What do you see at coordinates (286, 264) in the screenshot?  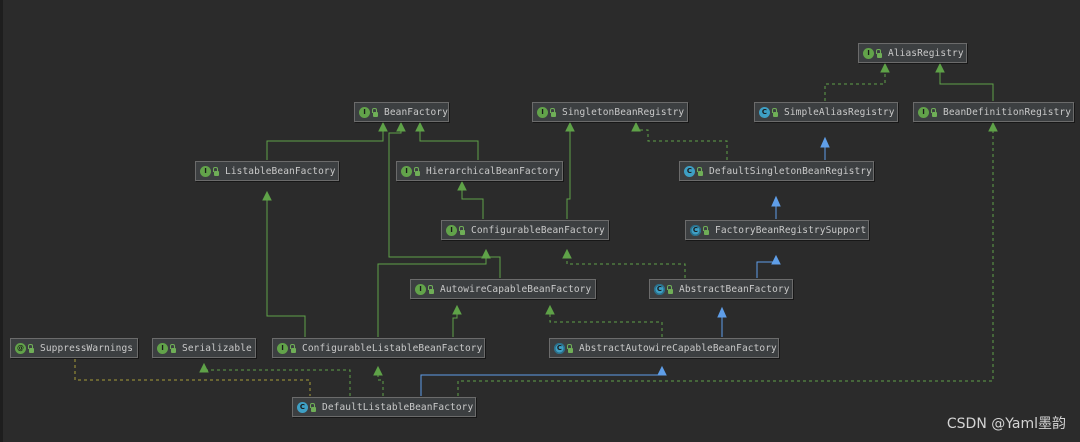 I see `edge-configlistable-to-listable` at bounding box center [286, 264].